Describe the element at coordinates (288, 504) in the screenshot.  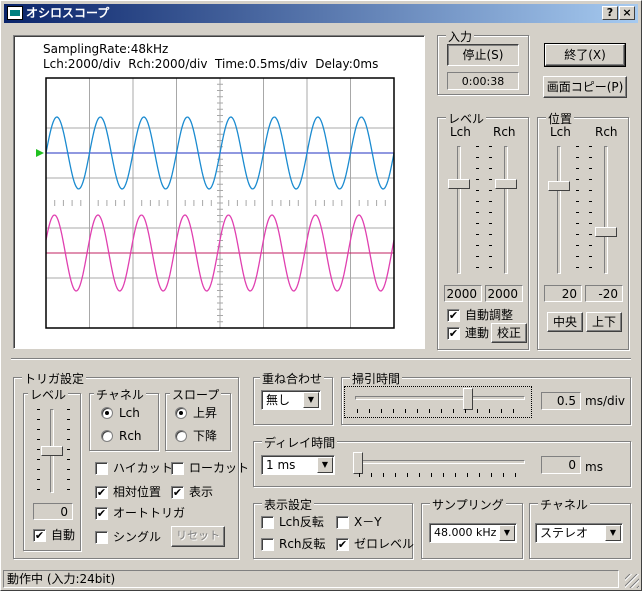
I see `display-group-label: 表示設定` at that location.